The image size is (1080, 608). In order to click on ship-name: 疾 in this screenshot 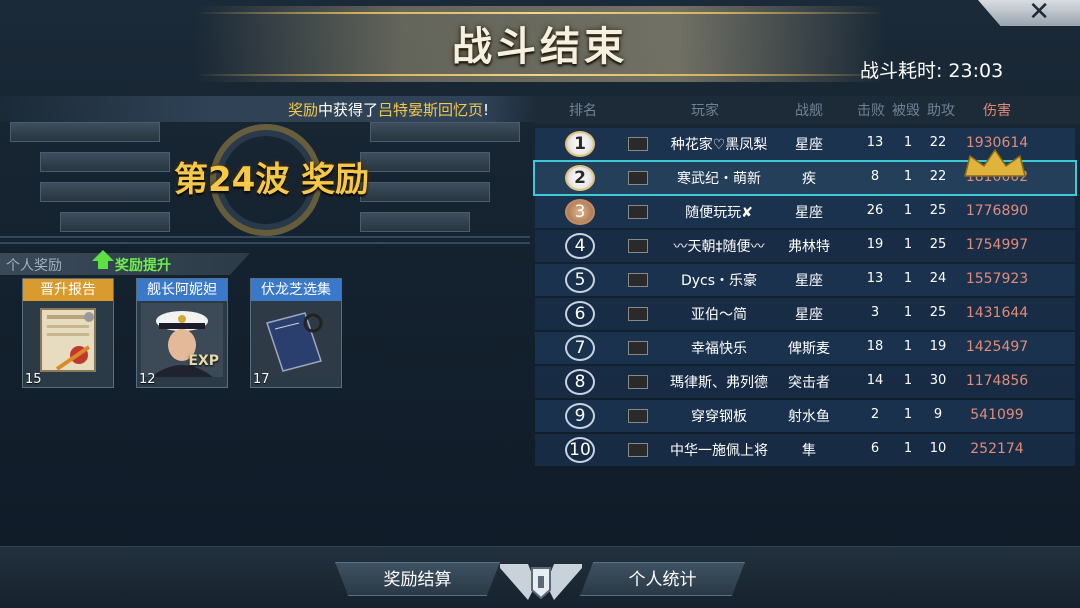, I will do `click(809, 179)`.